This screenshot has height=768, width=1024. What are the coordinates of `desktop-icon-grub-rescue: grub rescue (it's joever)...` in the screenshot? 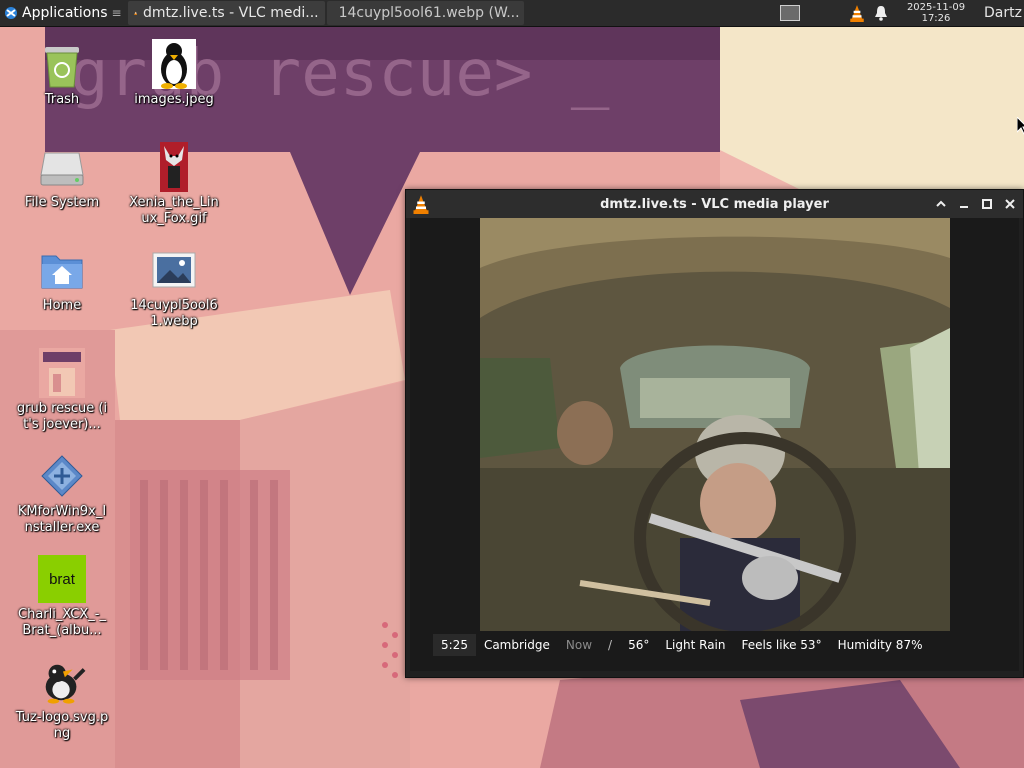 It's located at (62, 390).